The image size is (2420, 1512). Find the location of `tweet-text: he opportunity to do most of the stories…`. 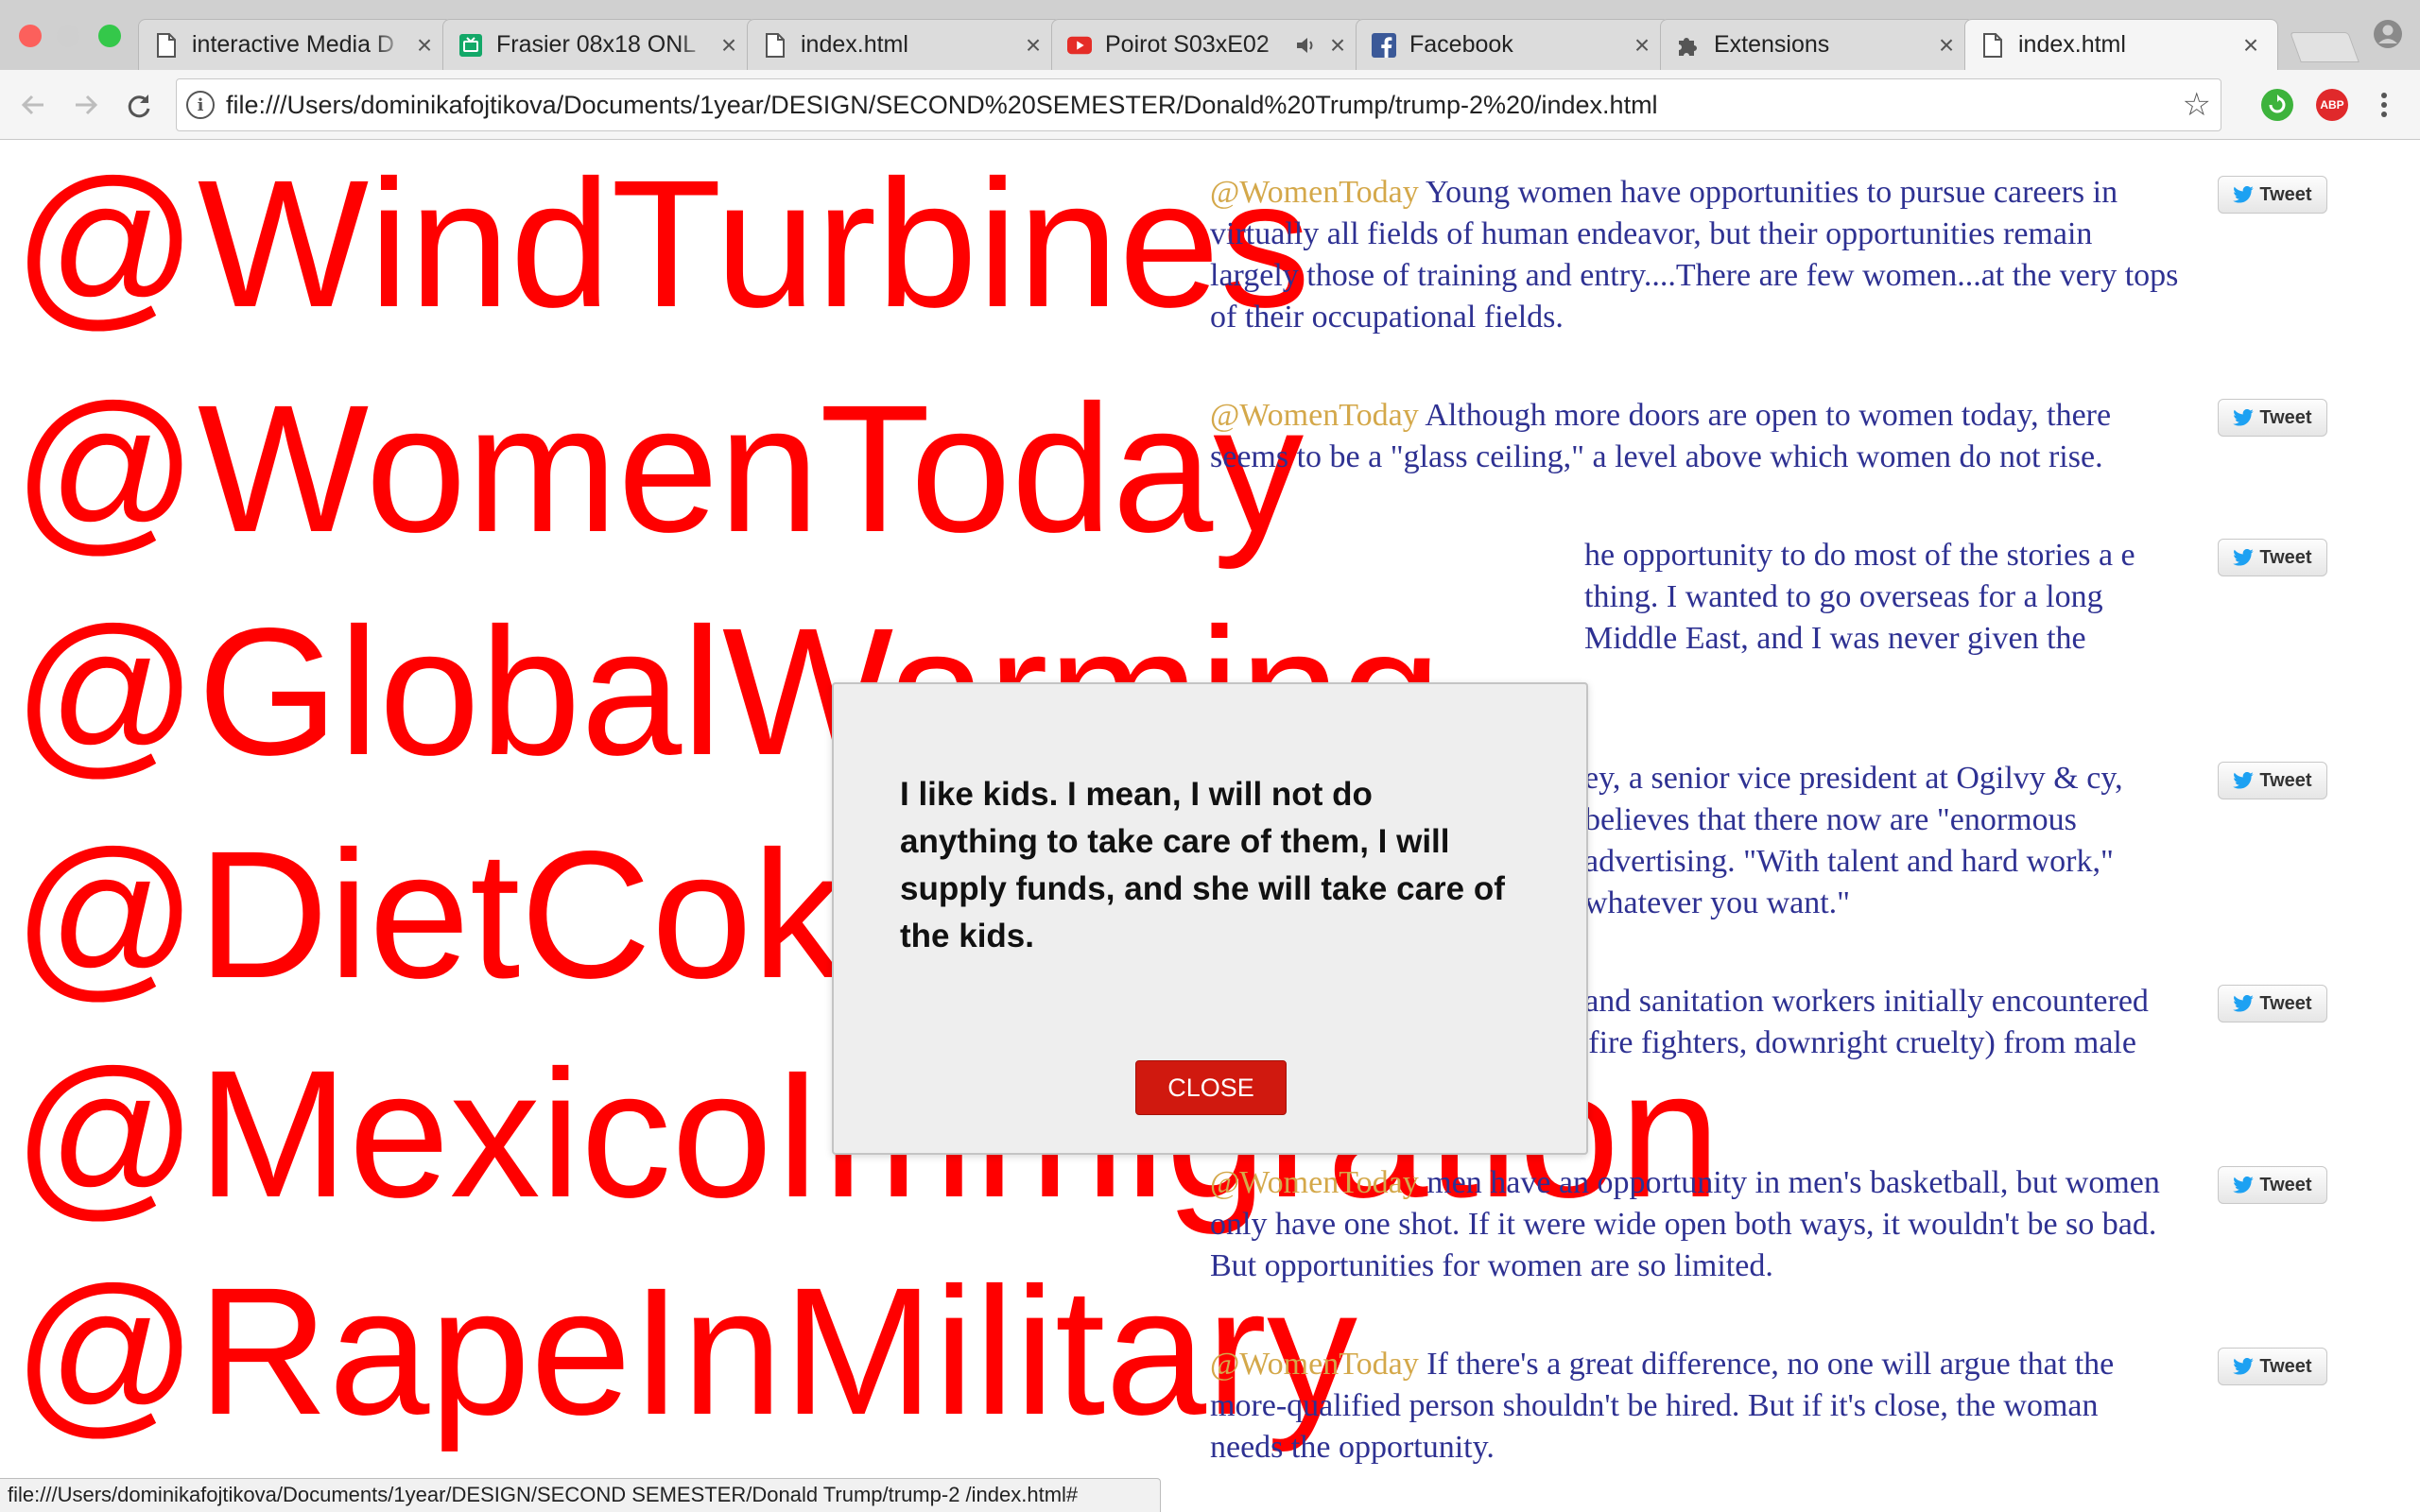

tweet-text: he opportunity to do most of the stories… is located at coordinates (1882, 597).